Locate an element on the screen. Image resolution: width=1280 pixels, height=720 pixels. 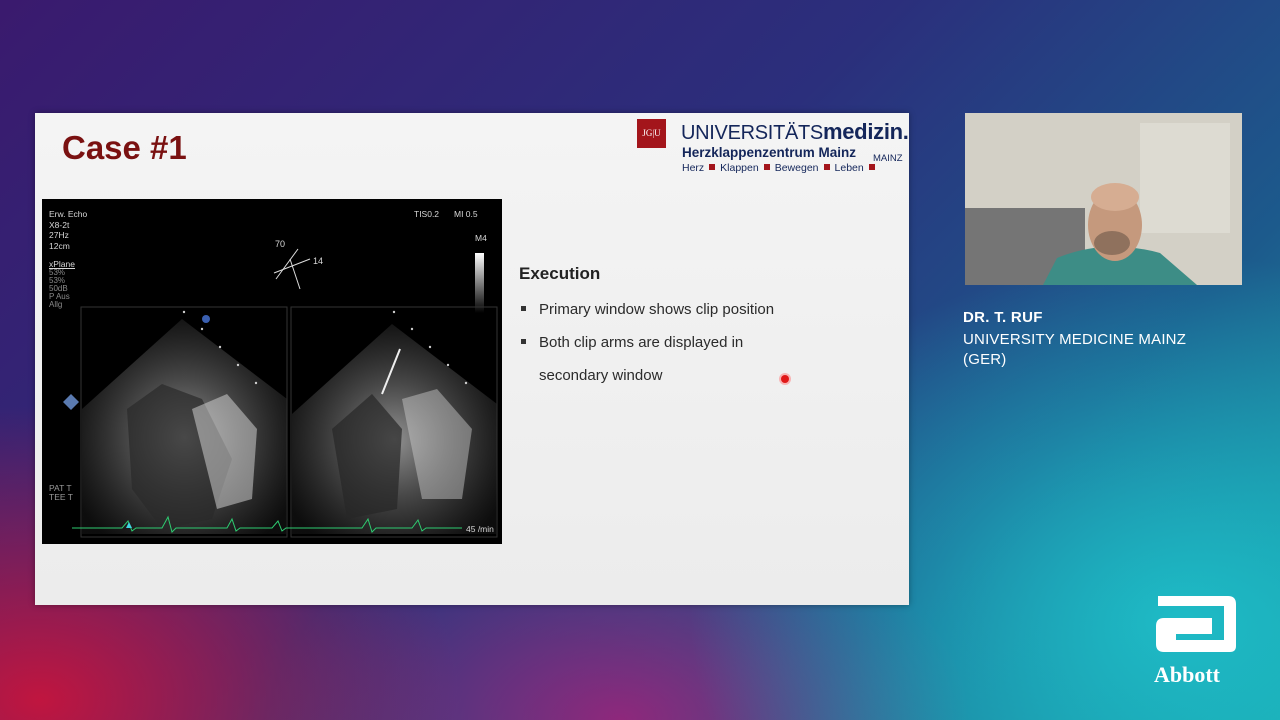
laser-pointer-icon is located at coordinates (785, 379).